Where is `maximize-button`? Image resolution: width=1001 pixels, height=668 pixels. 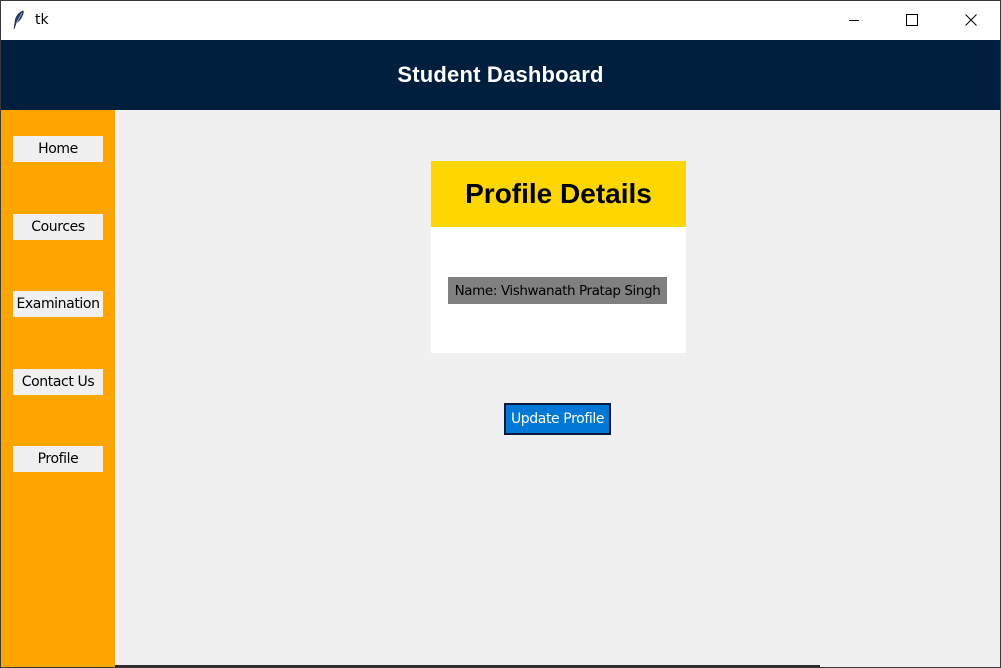
maximize-button is located at coordinates (912, 20).